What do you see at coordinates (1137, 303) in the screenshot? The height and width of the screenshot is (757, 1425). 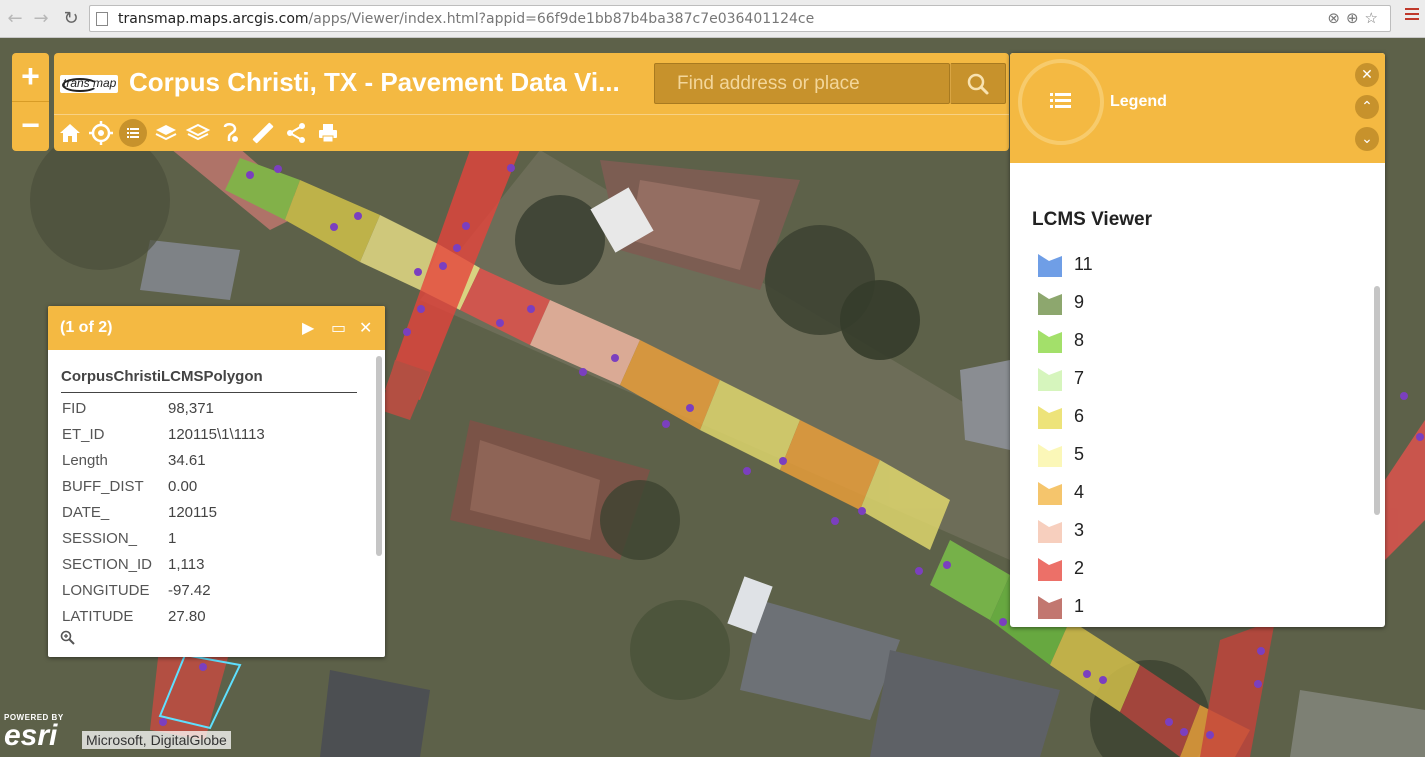 I see `legend-item: 9` at bounding box center [1137, 303].